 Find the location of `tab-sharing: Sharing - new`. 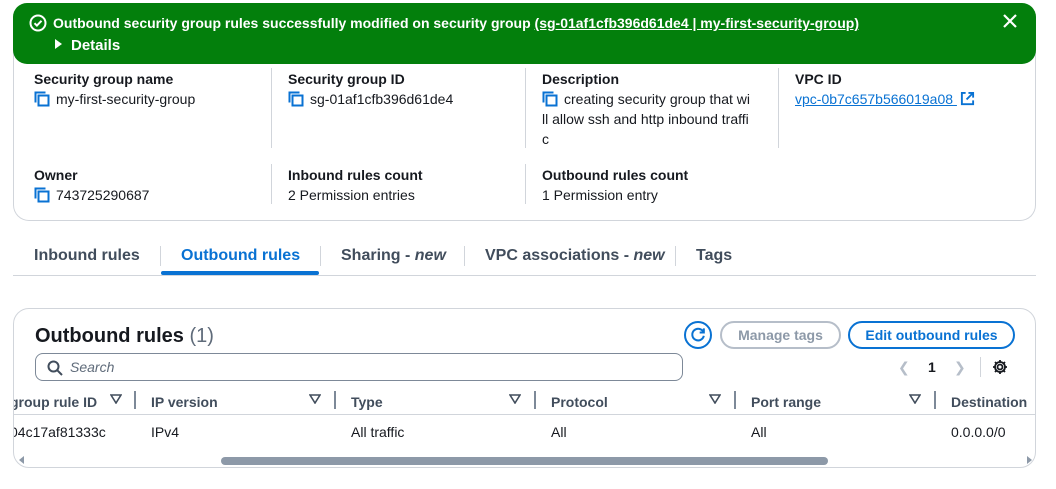

tab-sharing: Sharing - new is located at coordinates (393, 256).